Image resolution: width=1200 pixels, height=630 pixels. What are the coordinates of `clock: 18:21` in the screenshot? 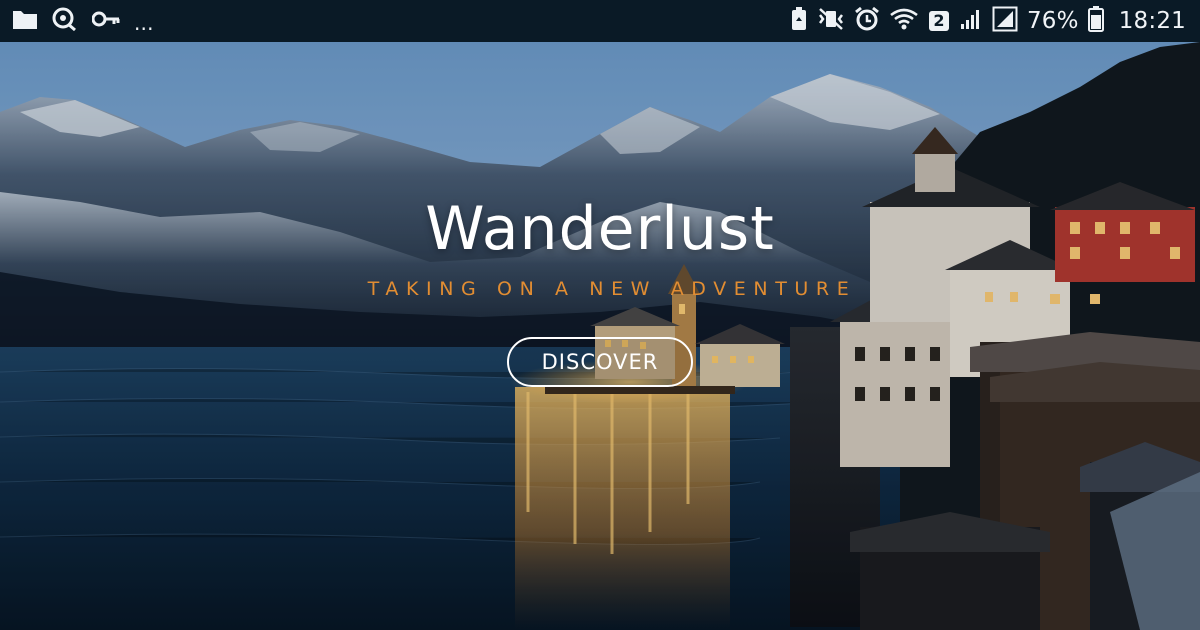 It's located at (1152, 21).